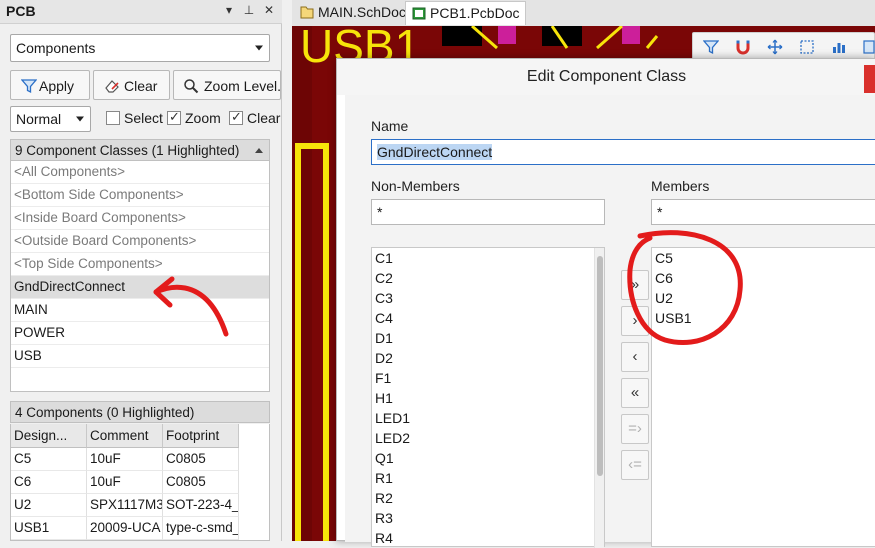 Image resolution: width=875 pixels, height=548 pixels. Describe the element at coordinates (384, 458) in the screenshot. I see `non-member-item: Q1` at that location.